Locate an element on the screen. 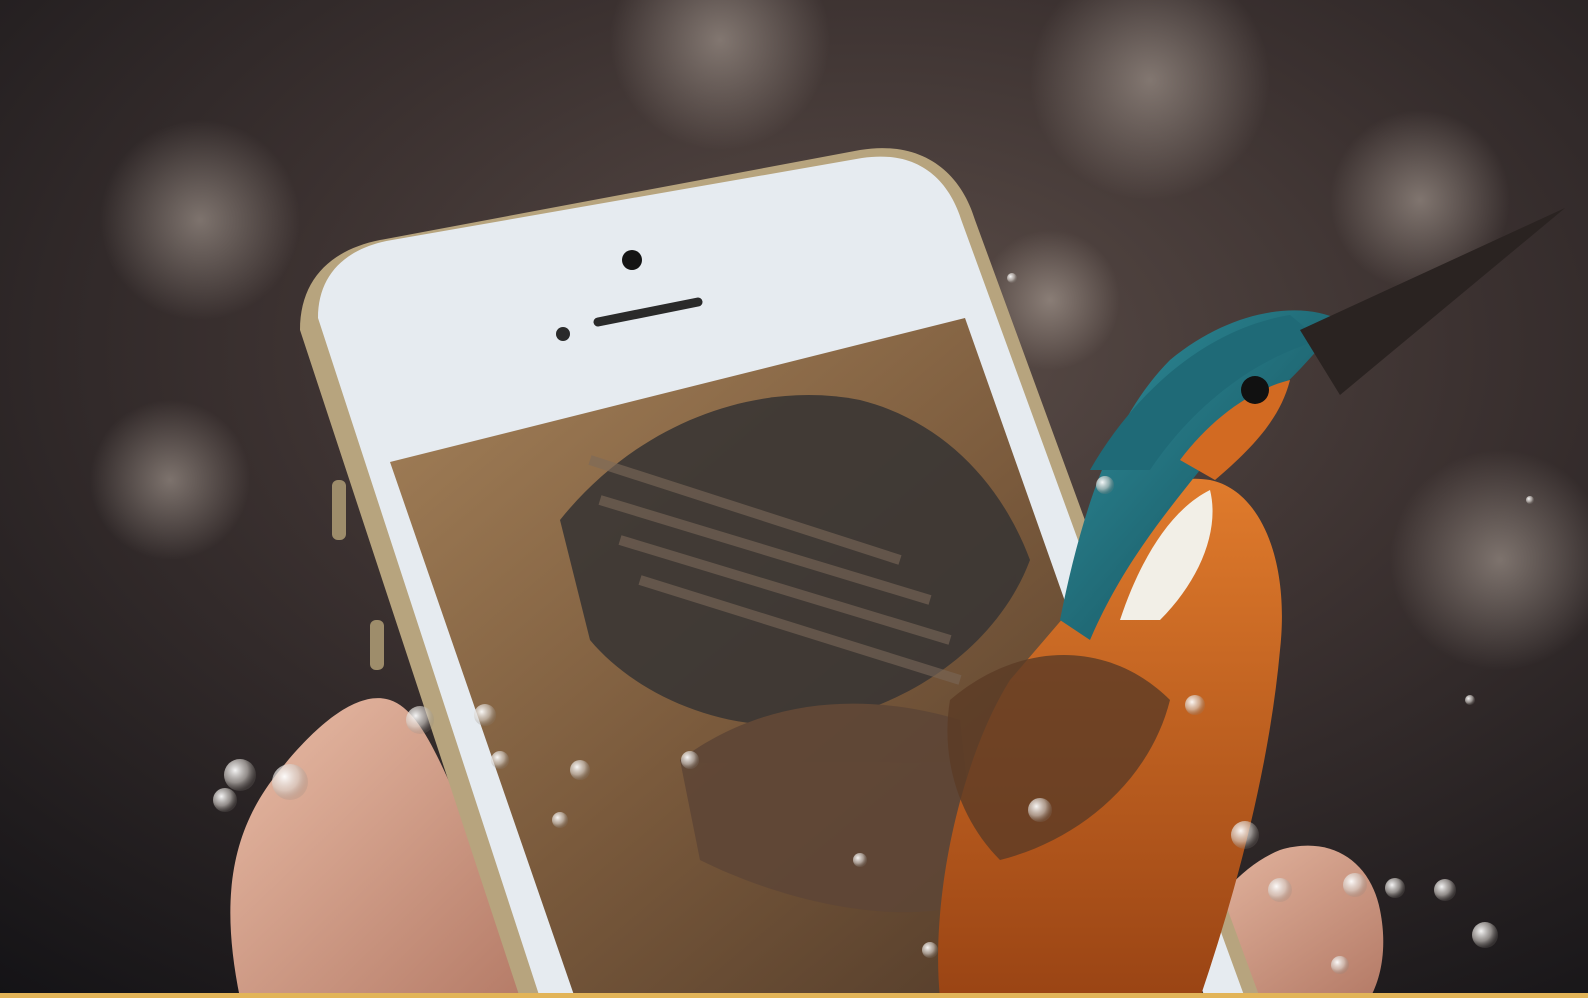 The height and width of the screenshot is (998, 1588). eye-icon is located at coordinates (1255, 390).